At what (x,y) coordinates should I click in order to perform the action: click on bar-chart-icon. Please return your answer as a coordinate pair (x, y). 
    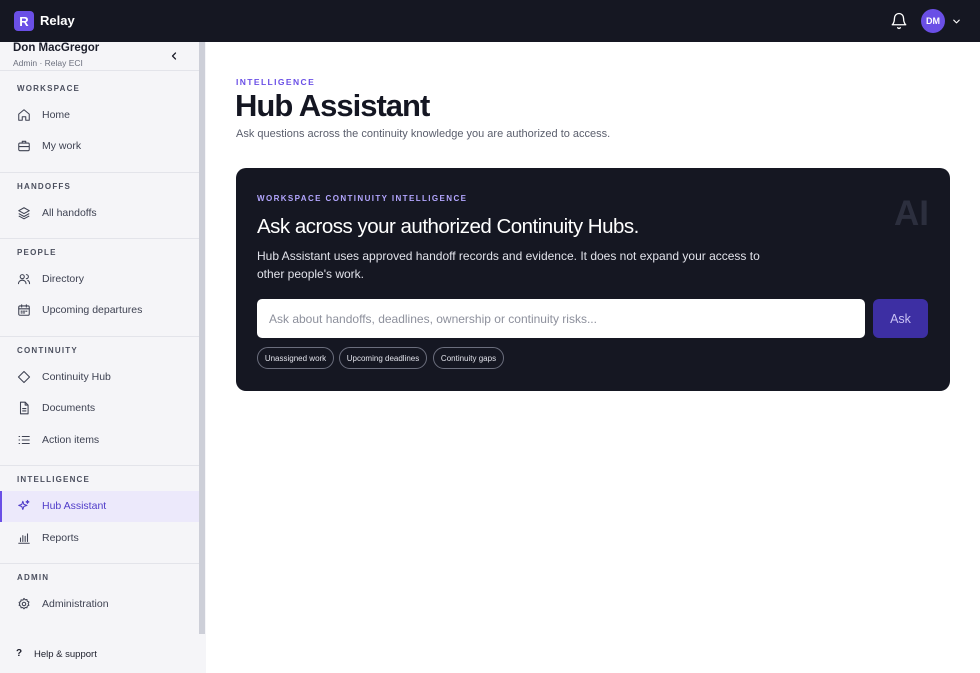
    Looking at the image, I should click on (24, 538).